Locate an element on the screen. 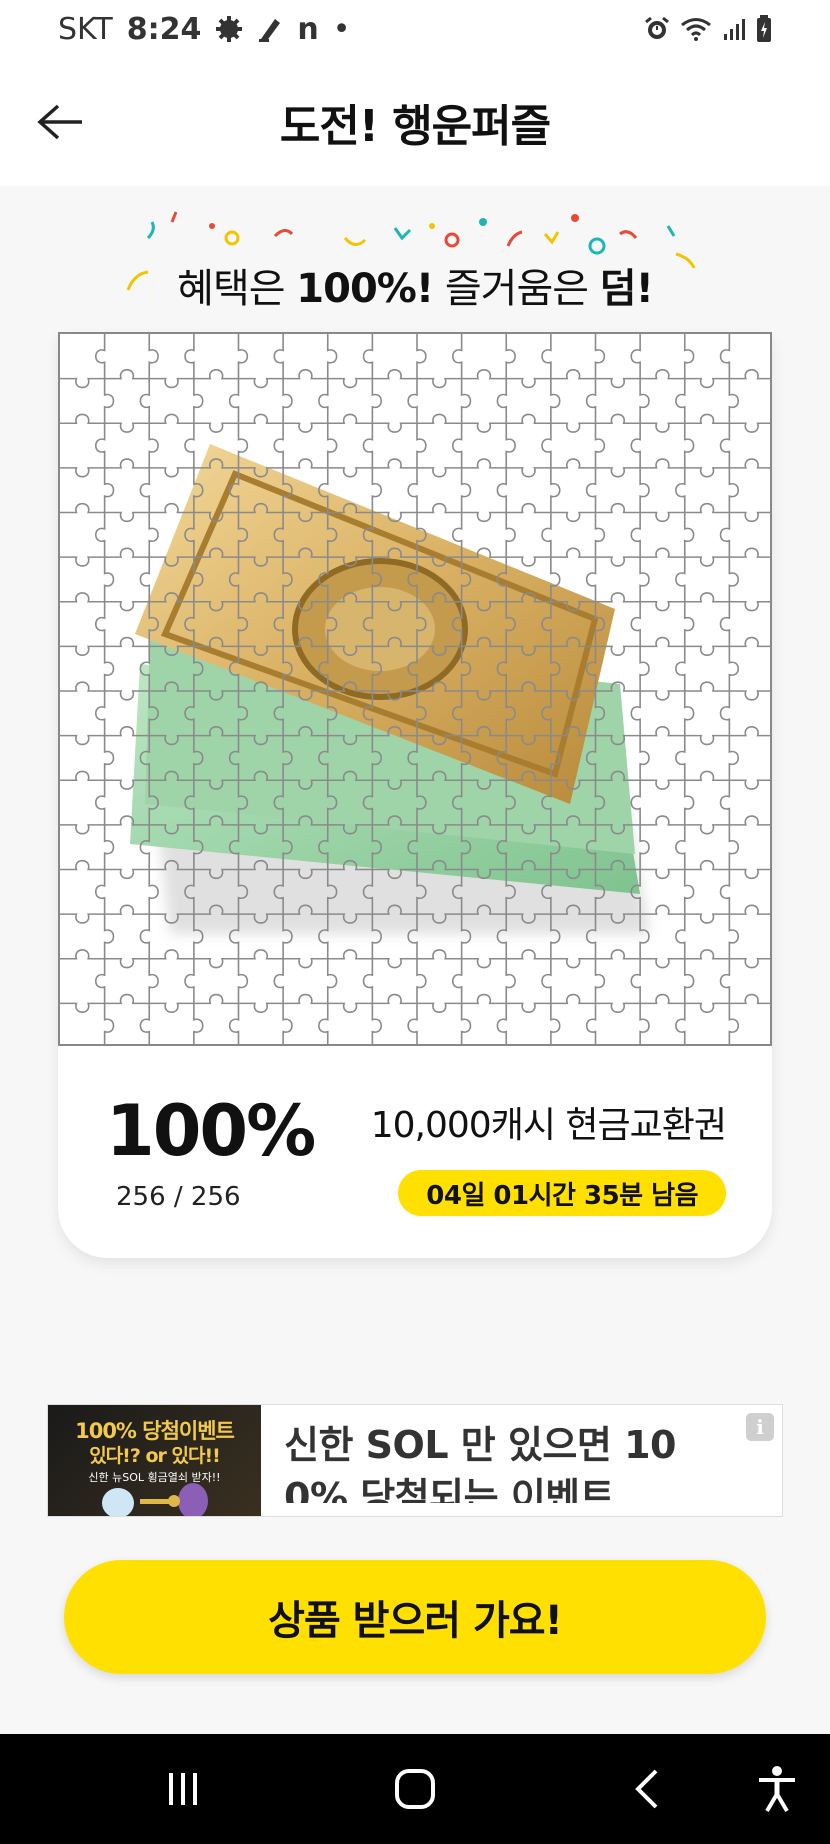 The image size is (830, 1844). prize-label: 10,000캐시 현금교환권 is located at coordinates (548, 1125).